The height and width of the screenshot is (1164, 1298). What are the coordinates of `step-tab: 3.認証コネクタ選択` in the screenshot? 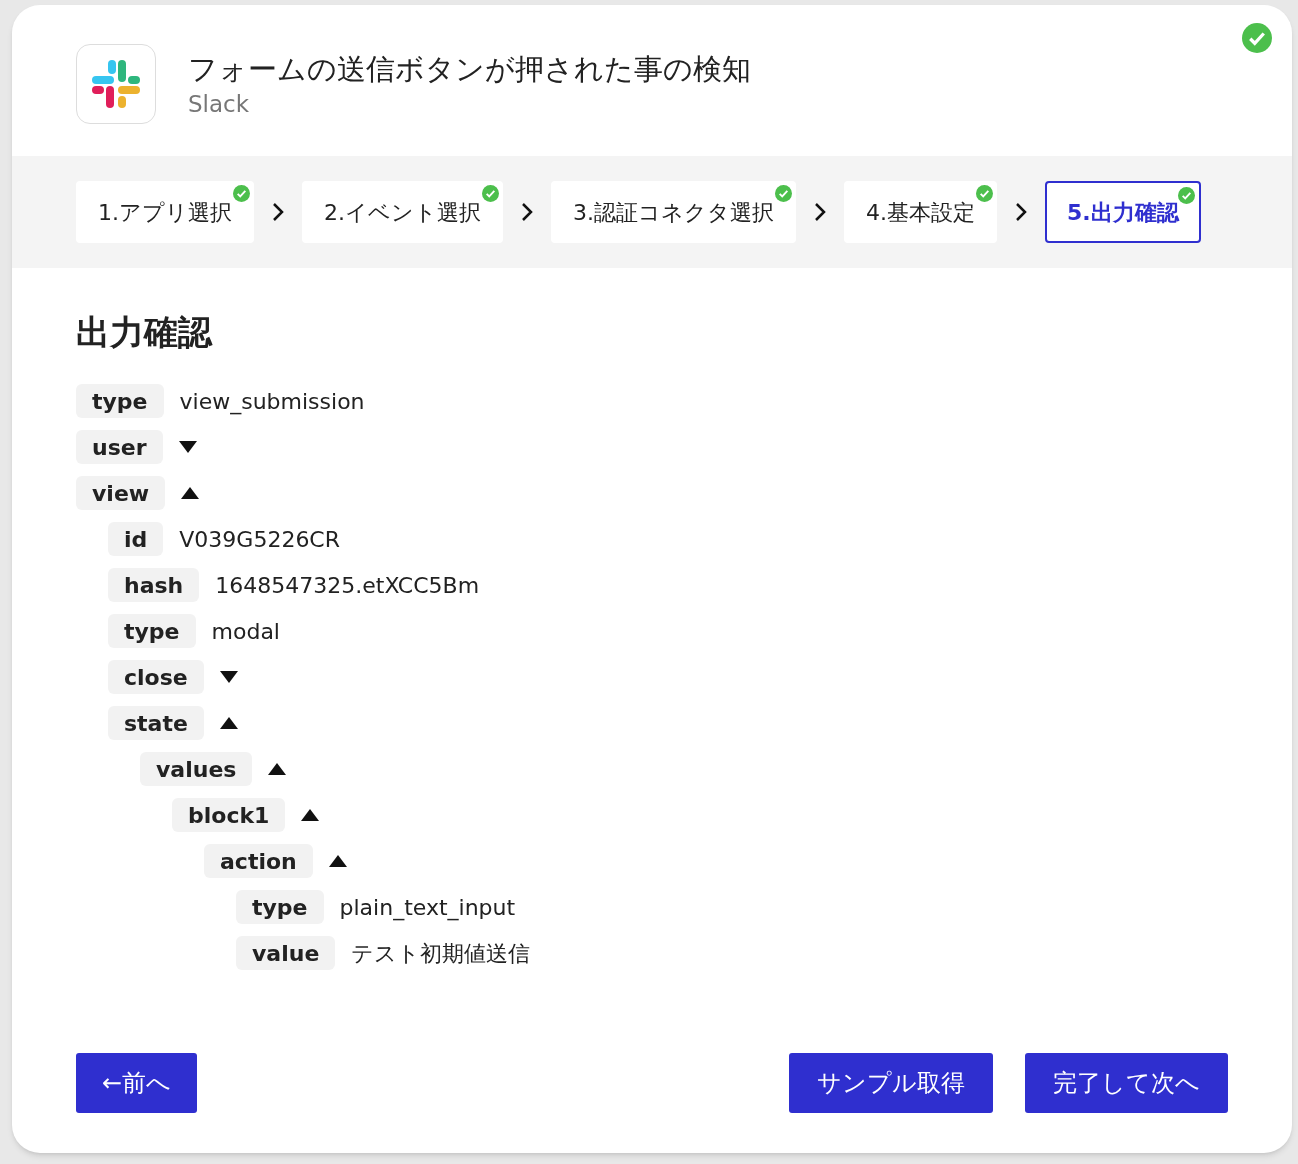 It's located at (673, 212).